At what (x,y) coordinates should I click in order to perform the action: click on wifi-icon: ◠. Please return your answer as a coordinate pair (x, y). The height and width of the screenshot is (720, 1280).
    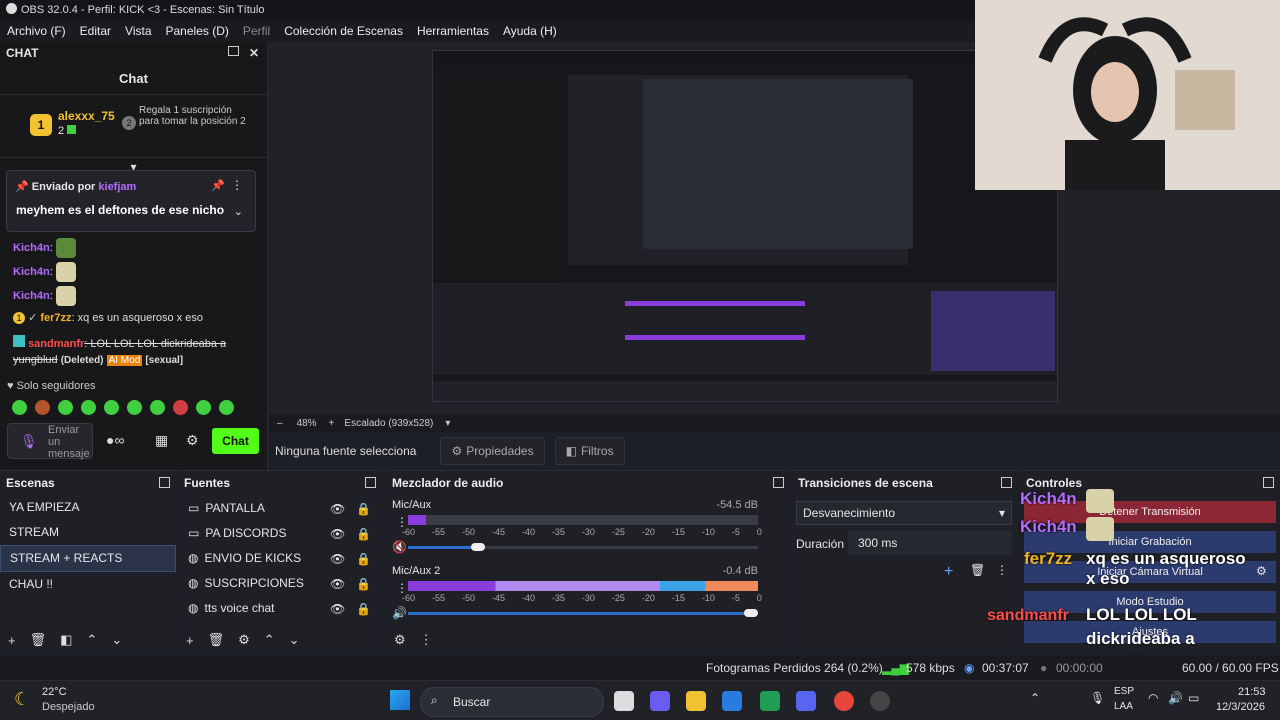
    Looking at the image, I should click on (1153, 698).